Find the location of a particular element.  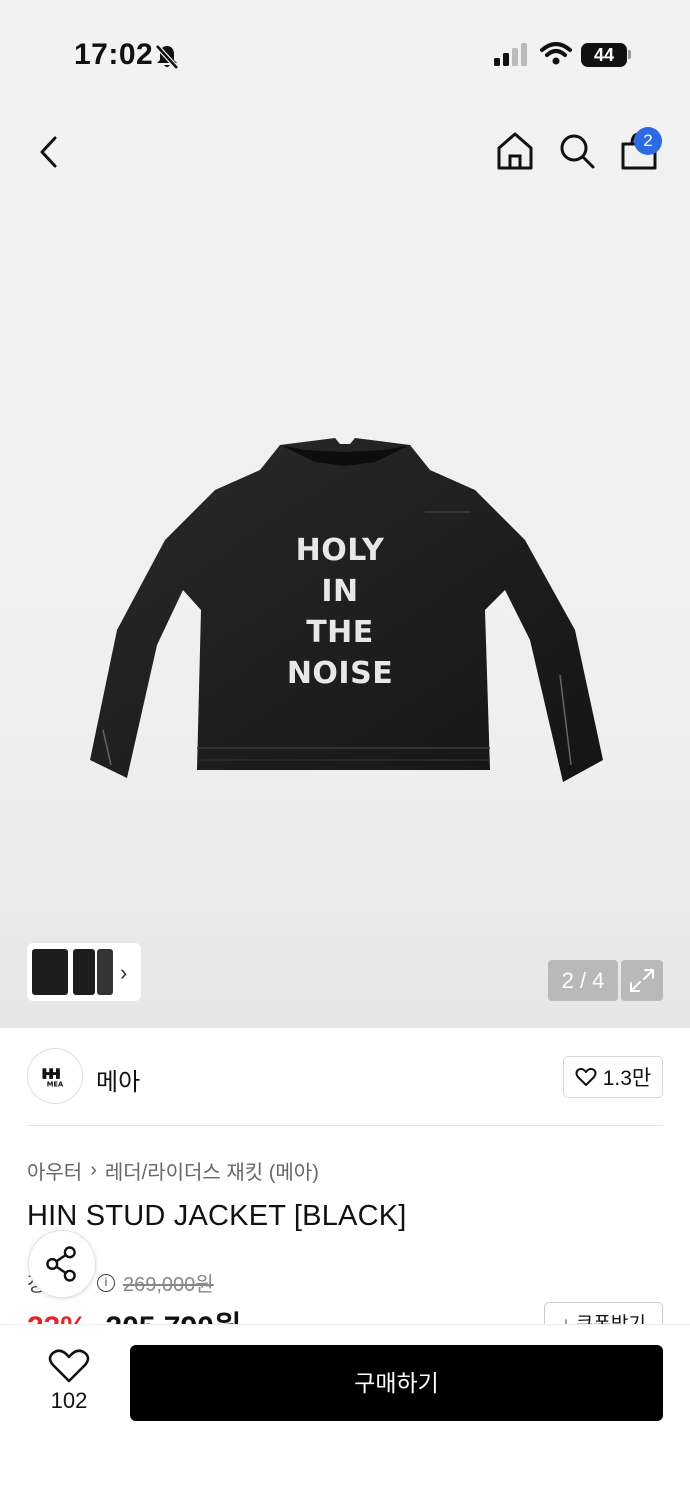

brand-name: 메아 is located at coordinates (118, 1079).